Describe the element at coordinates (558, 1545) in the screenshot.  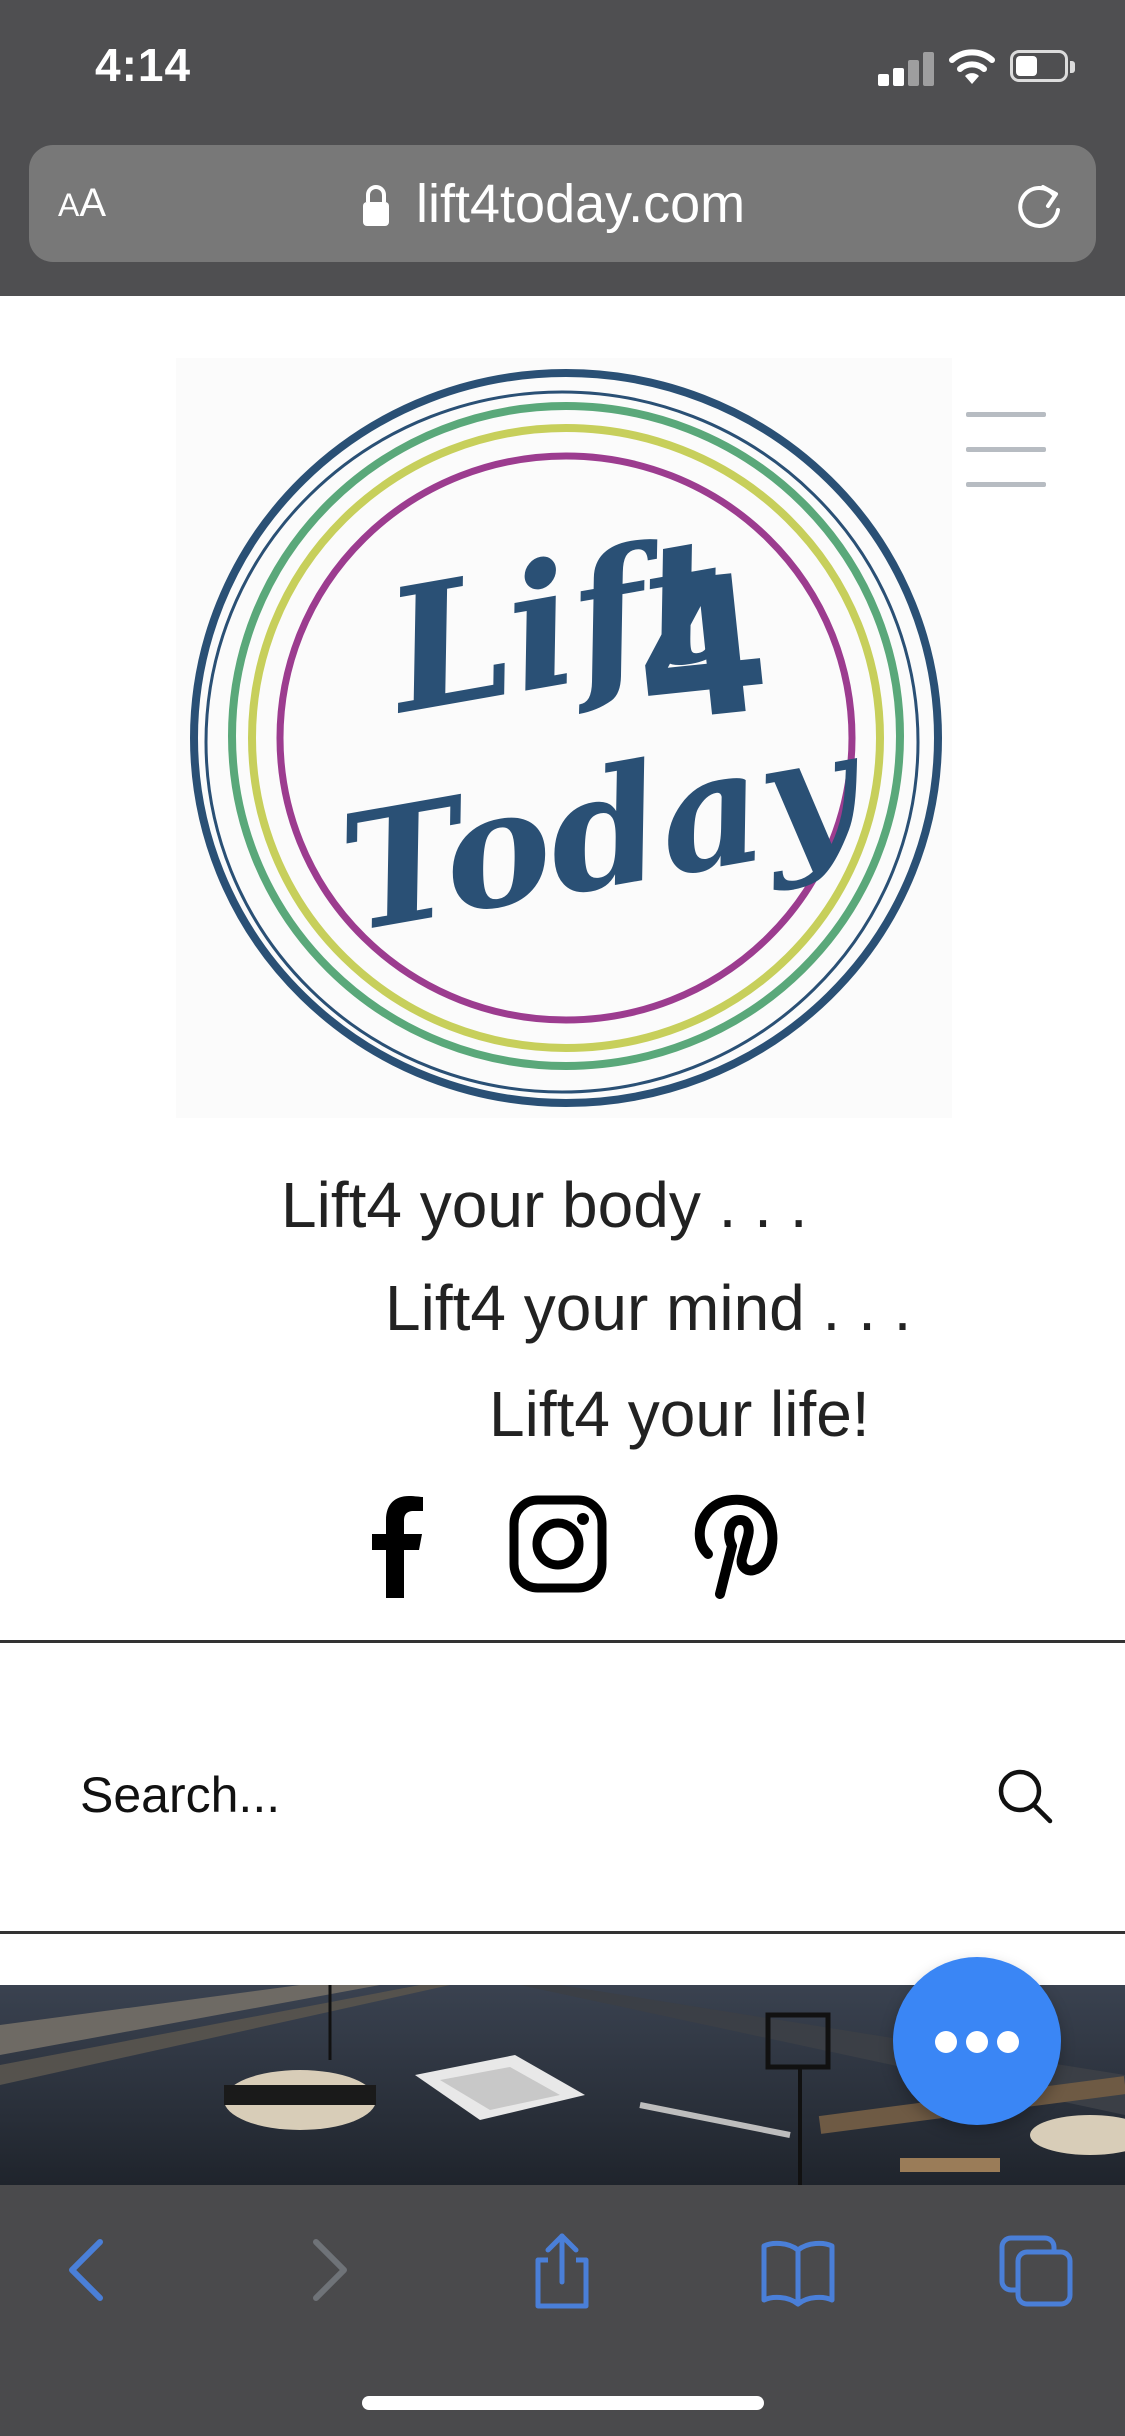
I see `instagram-icon` at that location.